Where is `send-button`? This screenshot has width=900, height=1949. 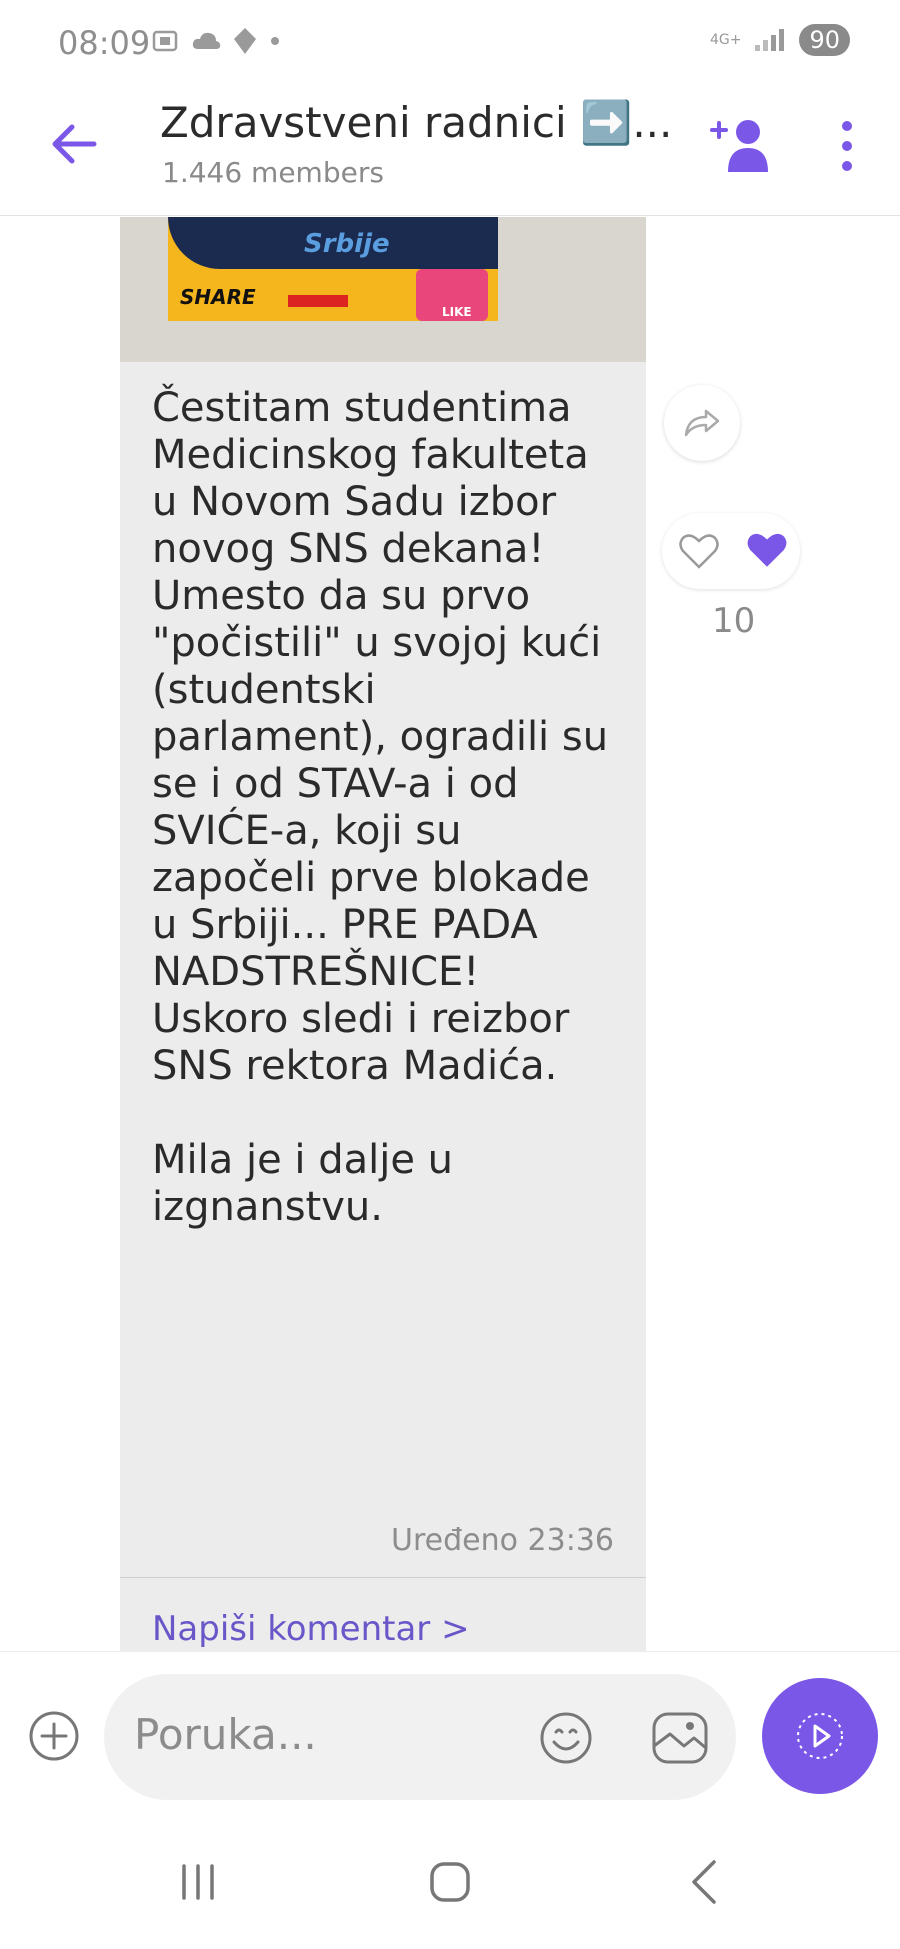 send-button is located at coordinates (820, 1736).